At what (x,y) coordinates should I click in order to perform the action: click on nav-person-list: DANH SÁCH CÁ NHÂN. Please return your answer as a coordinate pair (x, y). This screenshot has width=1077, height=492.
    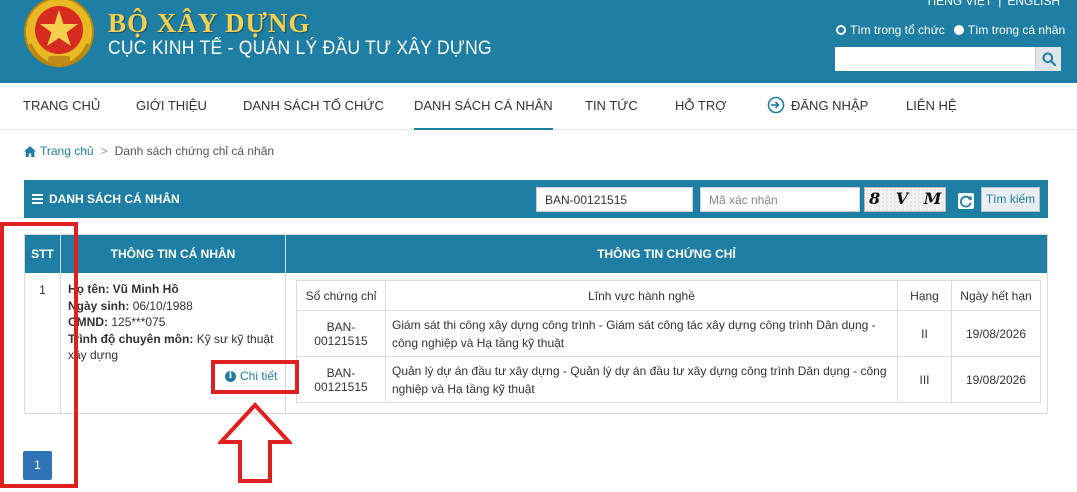
    Looking at the image, I should click on (483, 106).